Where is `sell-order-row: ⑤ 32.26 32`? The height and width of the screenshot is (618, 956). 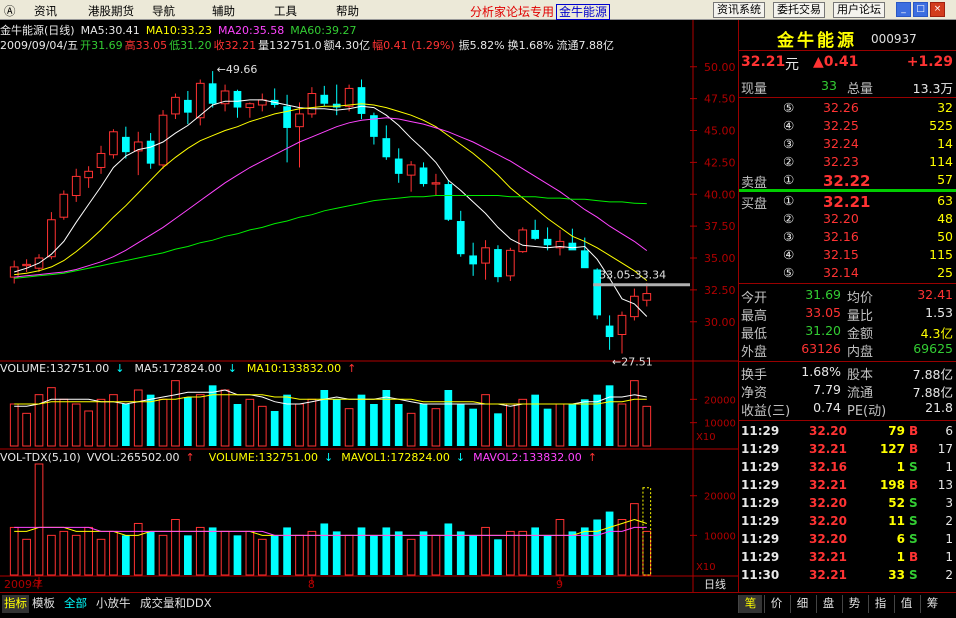 sell-order-row: ⑤ 32.26 32 is located at coordinates (847, 109).